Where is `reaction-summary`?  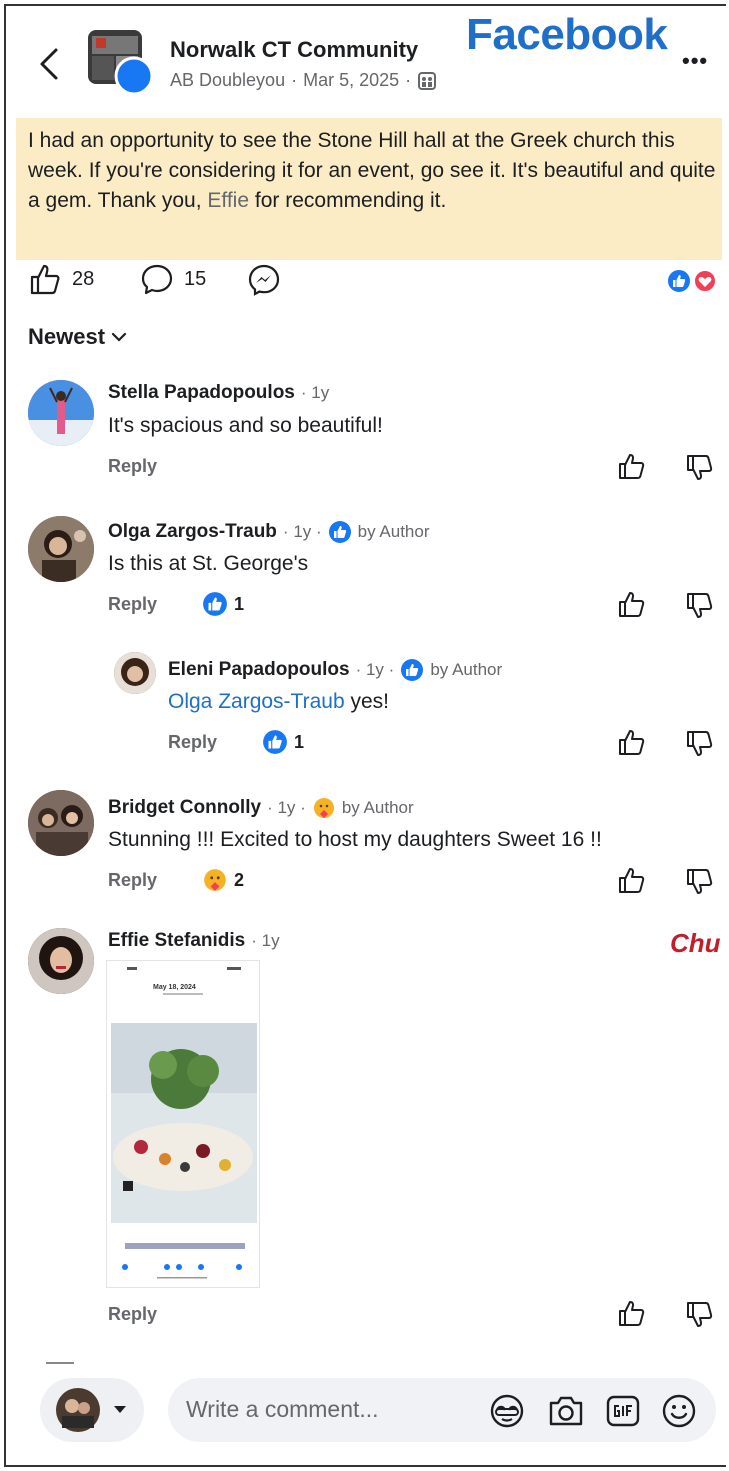
reaction-summary is located at coordinates (692, 281).